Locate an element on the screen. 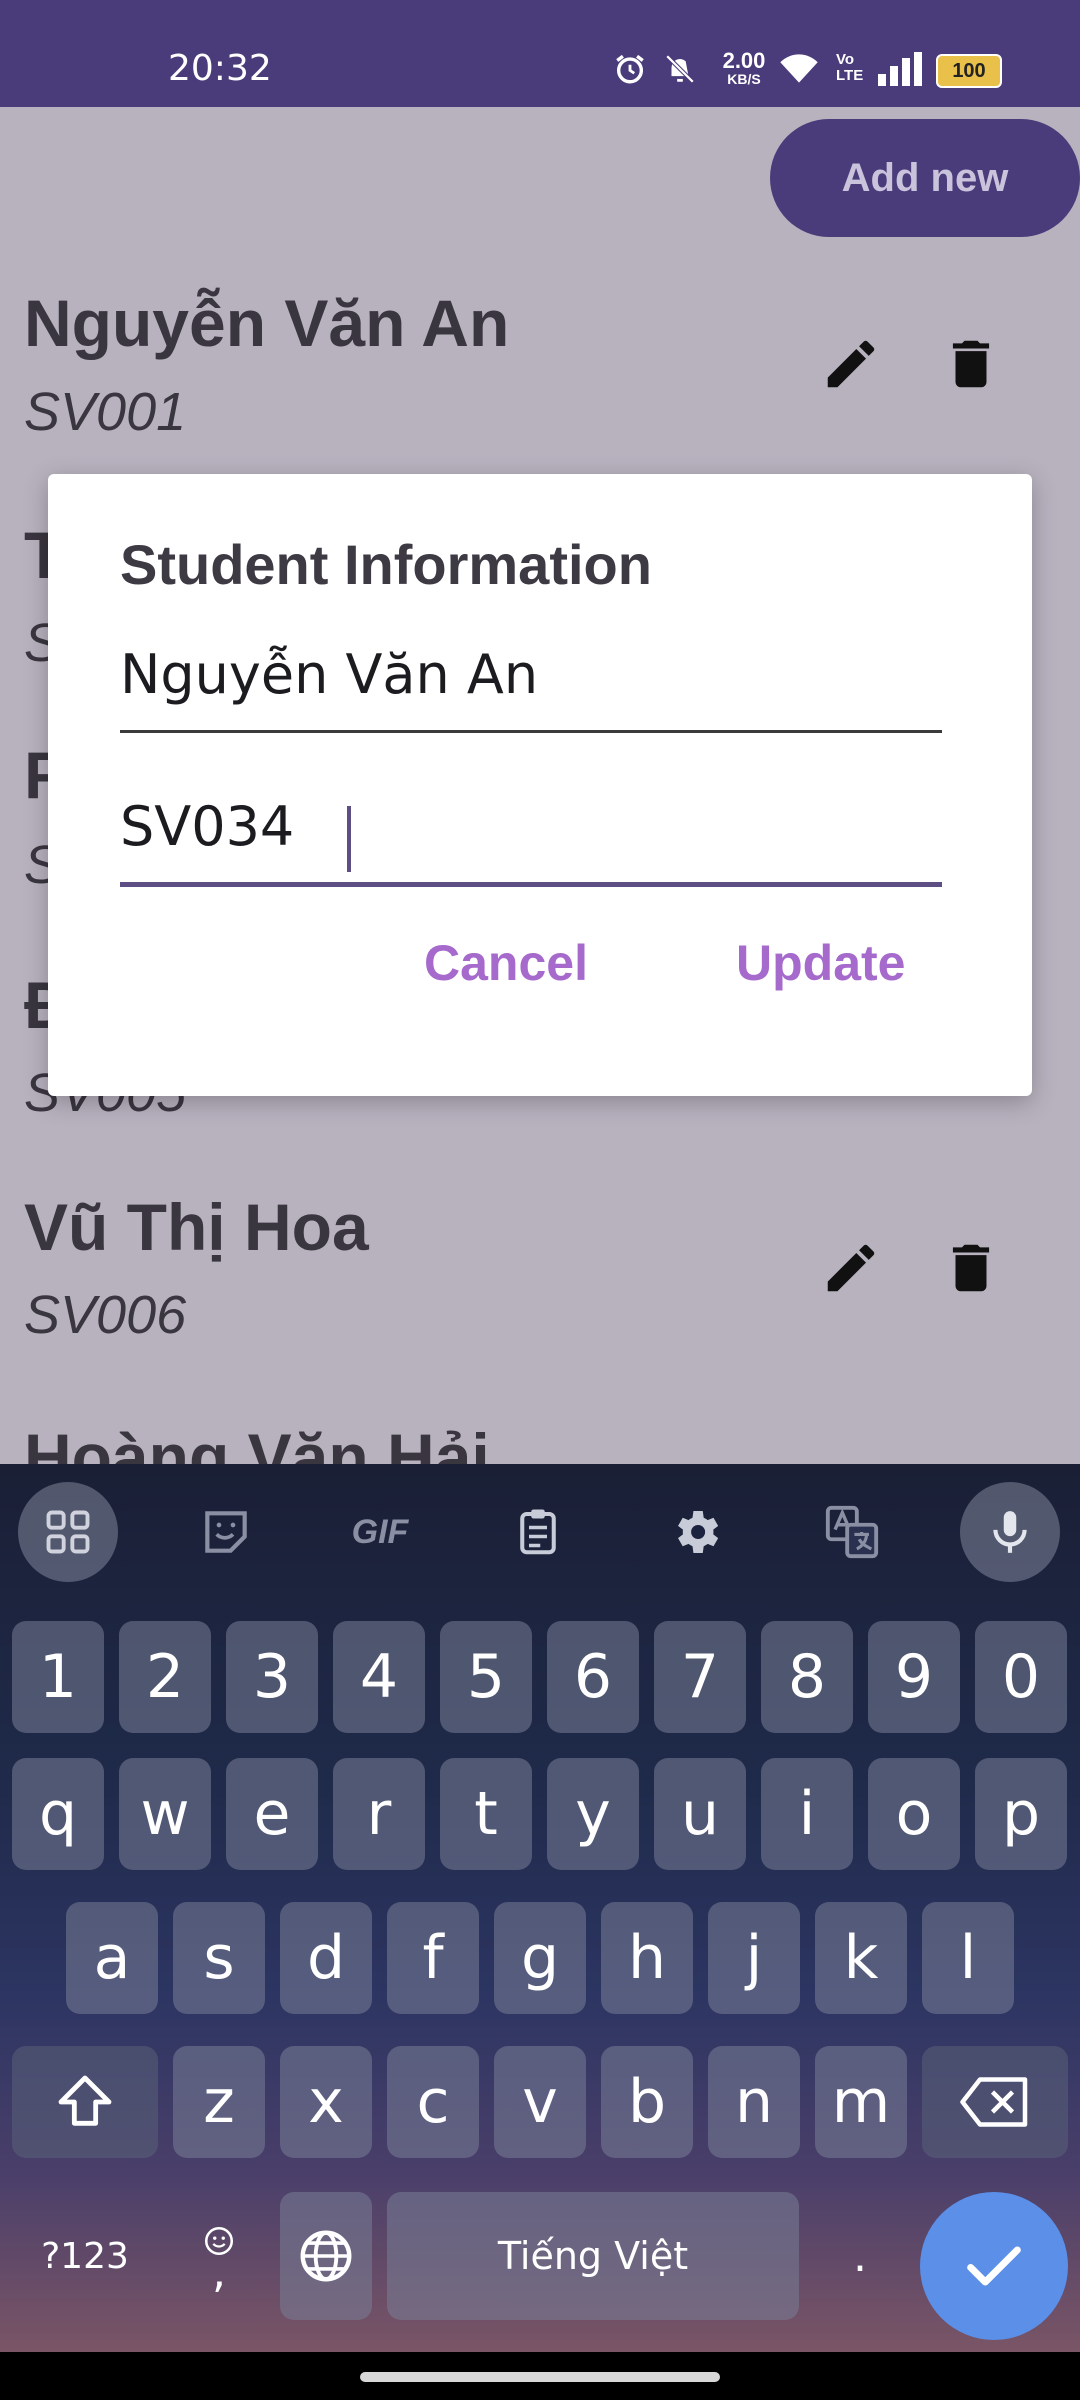 The height and width of the screenshot is (2400, 1080). key-7: 7 is located at coordinates (700, 1677).